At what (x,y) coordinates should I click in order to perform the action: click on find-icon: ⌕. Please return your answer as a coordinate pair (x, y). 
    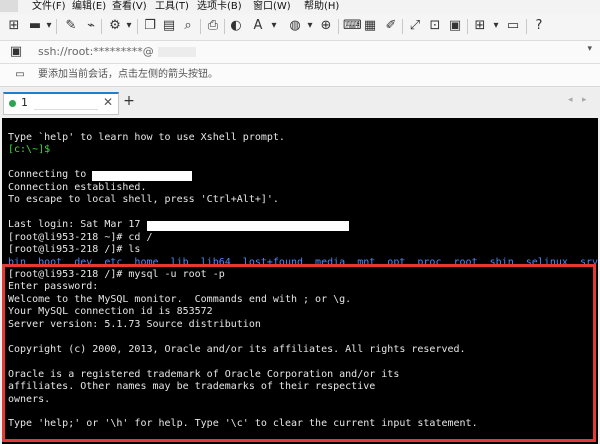
    Looking at the image, I should click on (188, 26).